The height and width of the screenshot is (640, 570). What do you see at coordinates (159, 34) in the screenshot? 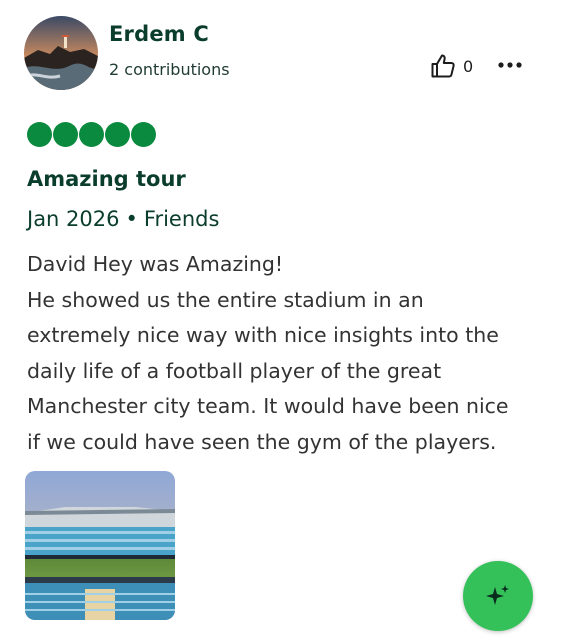
I see `author-name: Erdem C` at bounding box center [159, 34].